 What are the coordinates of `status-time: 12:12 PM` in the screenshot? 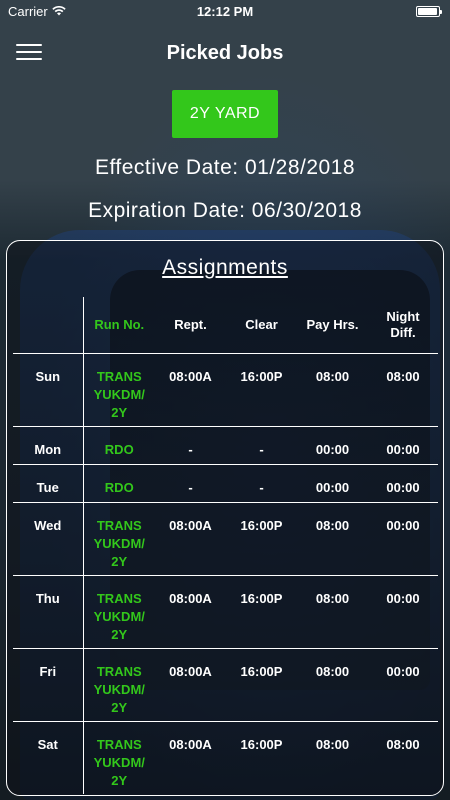 It's located at (225, 11).